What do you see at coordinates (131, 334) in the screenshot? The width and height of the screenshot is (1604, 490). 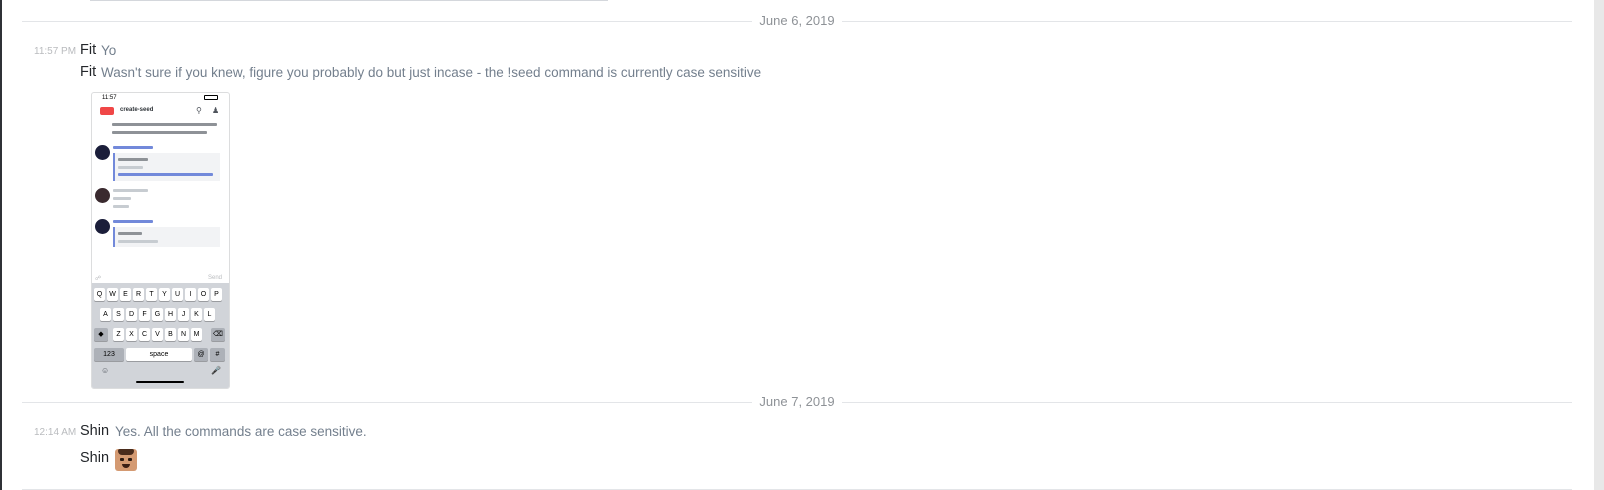 I see `keyboard-key: X` at bounding box center [131, 334].